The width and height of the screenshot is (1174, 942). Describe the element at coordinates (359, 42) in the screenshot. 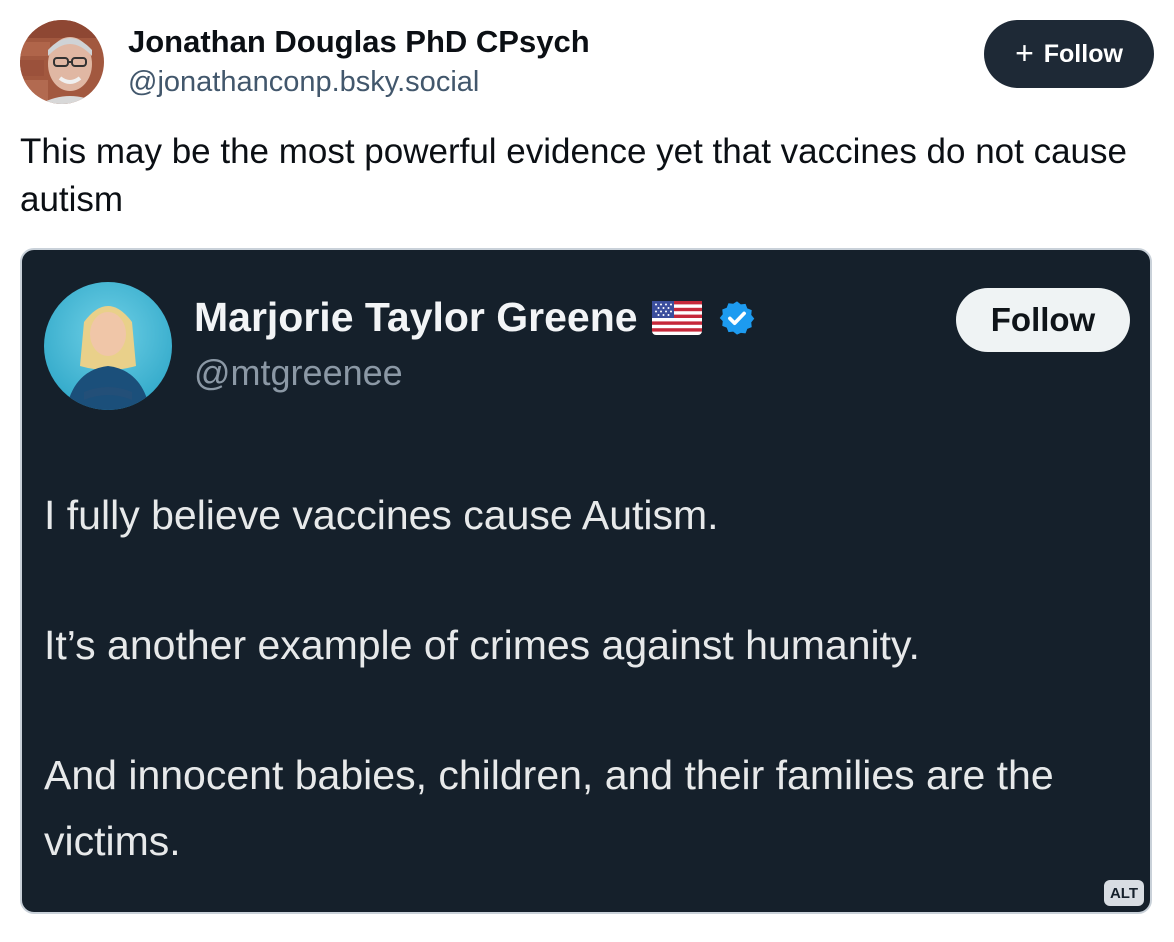

I see `author-name: Jonathan Douglas PhD CPsych` at that location.